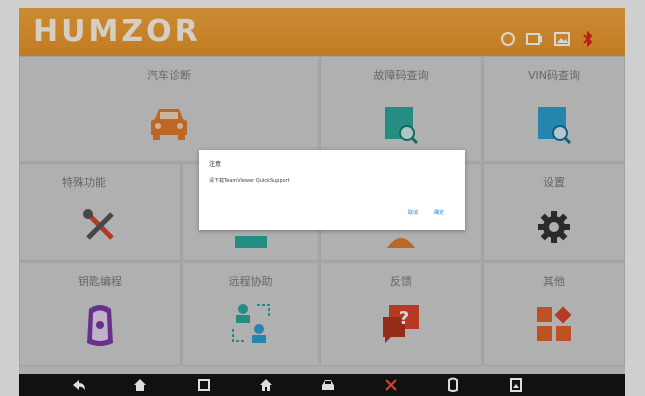  What do you see at coordinates (140, 385) in the screenshot?
I see `home-icon` at bounding box center [140, 385].